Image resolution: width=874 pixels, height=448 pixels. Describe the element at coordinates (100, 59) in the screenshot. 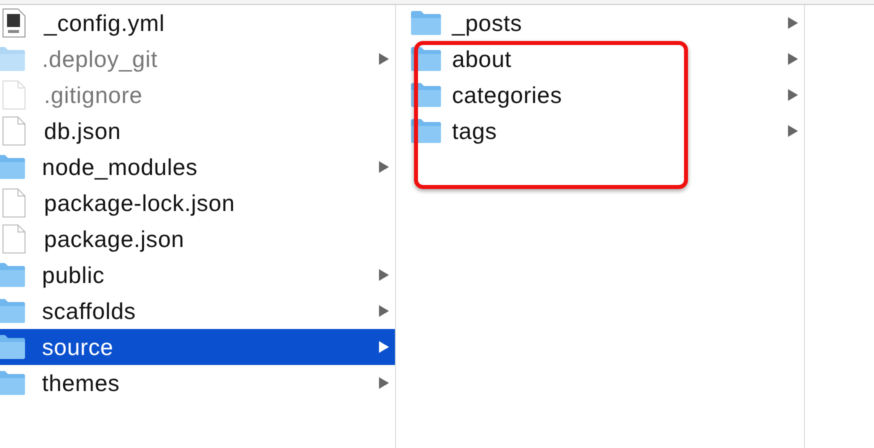

I see `file-name: .deploy_git` at that location.